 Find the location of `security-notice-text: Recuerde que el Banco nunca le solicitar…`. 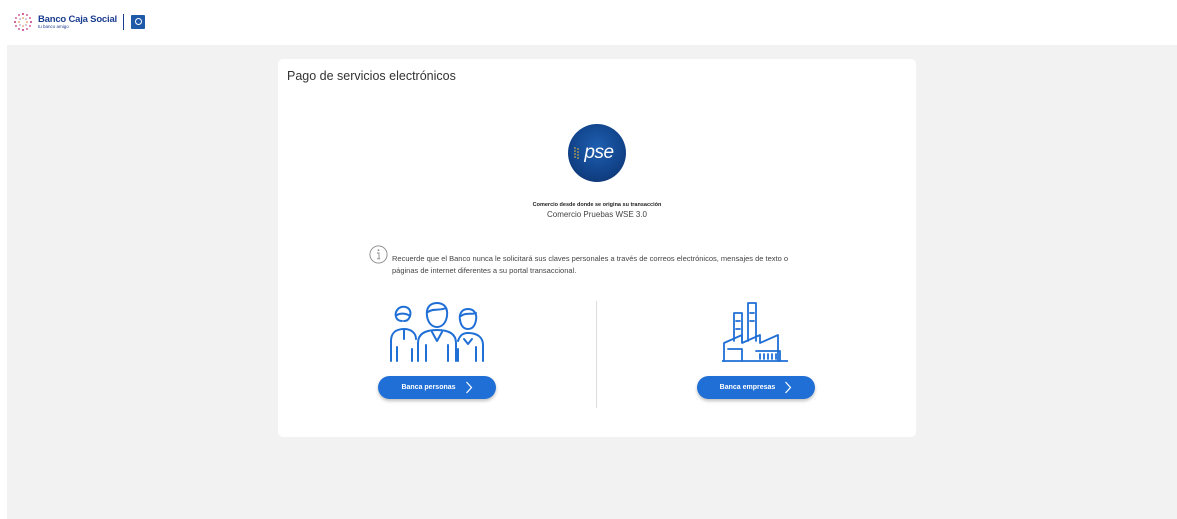

security-notice-text: Recuerde que el Banco nunca le solicitar… is located at coordinates (590, 264).